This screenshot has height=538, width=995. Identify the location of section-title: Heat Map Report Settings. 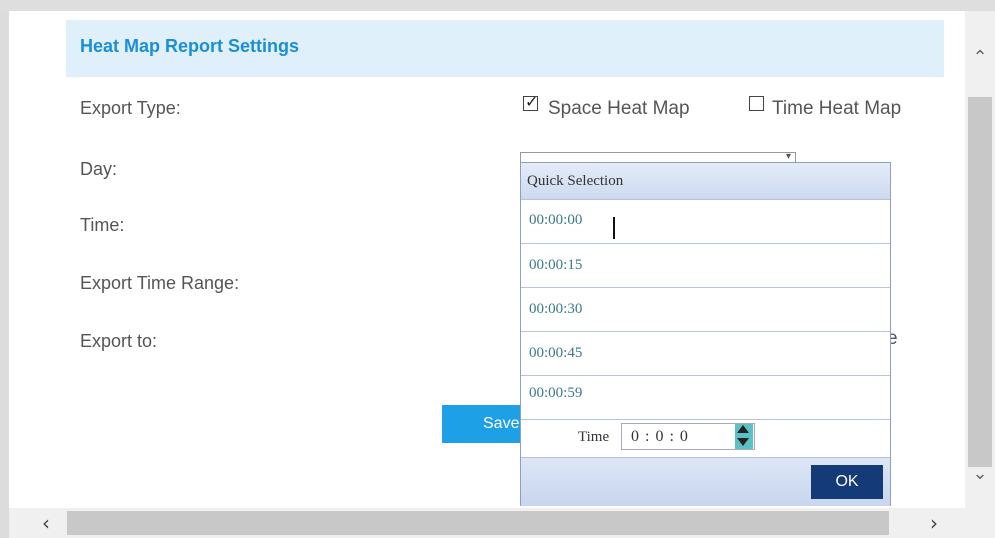
(190, 46).